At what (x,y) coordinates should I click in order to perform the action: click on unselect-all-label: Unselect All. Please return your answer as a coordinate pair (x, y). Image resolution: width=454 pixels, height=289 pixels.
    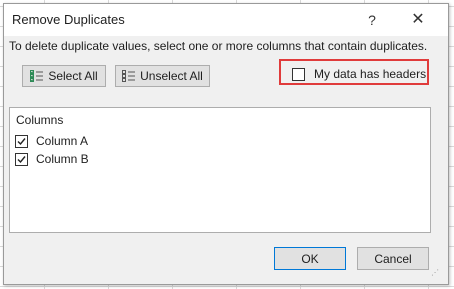
    Looking at the image, I should click on (171, 76).